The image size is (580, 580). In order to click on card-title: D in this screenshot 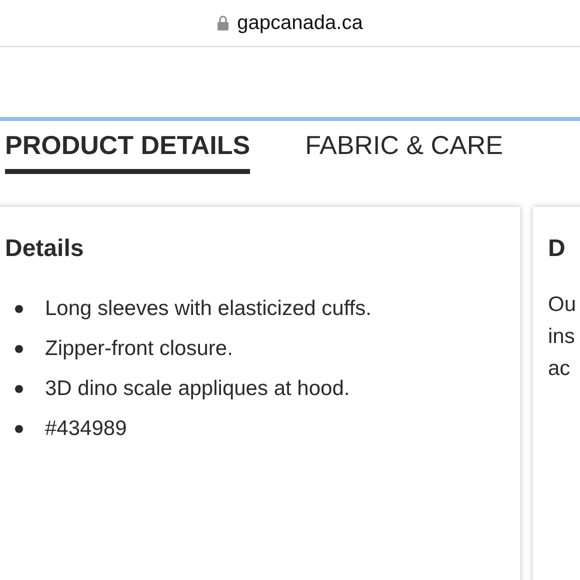, I will do `click(557, 249)`.